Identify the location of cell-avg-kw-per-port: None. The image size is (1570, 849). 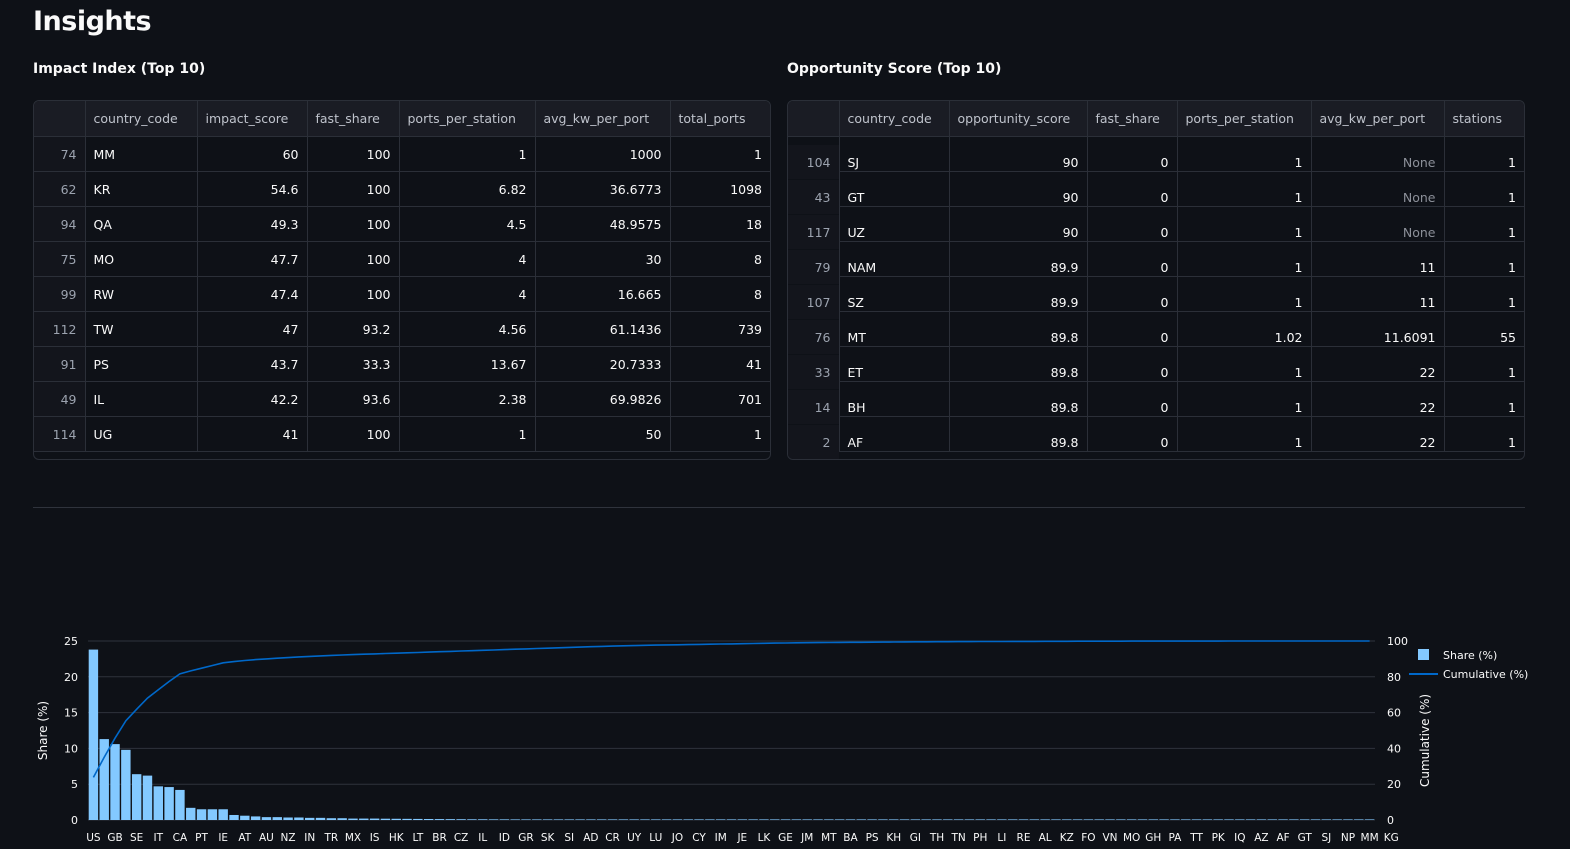
(1378, 162).